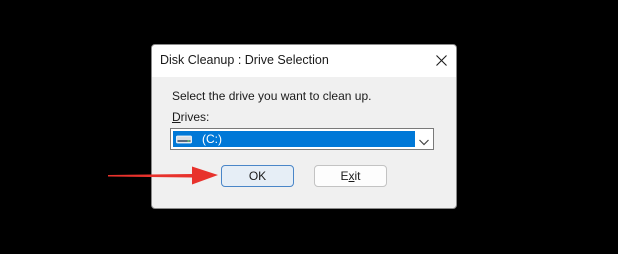 This screenshot has height=254, width=618. I want to click on exit-label-prefix: E, so click(344, 176).